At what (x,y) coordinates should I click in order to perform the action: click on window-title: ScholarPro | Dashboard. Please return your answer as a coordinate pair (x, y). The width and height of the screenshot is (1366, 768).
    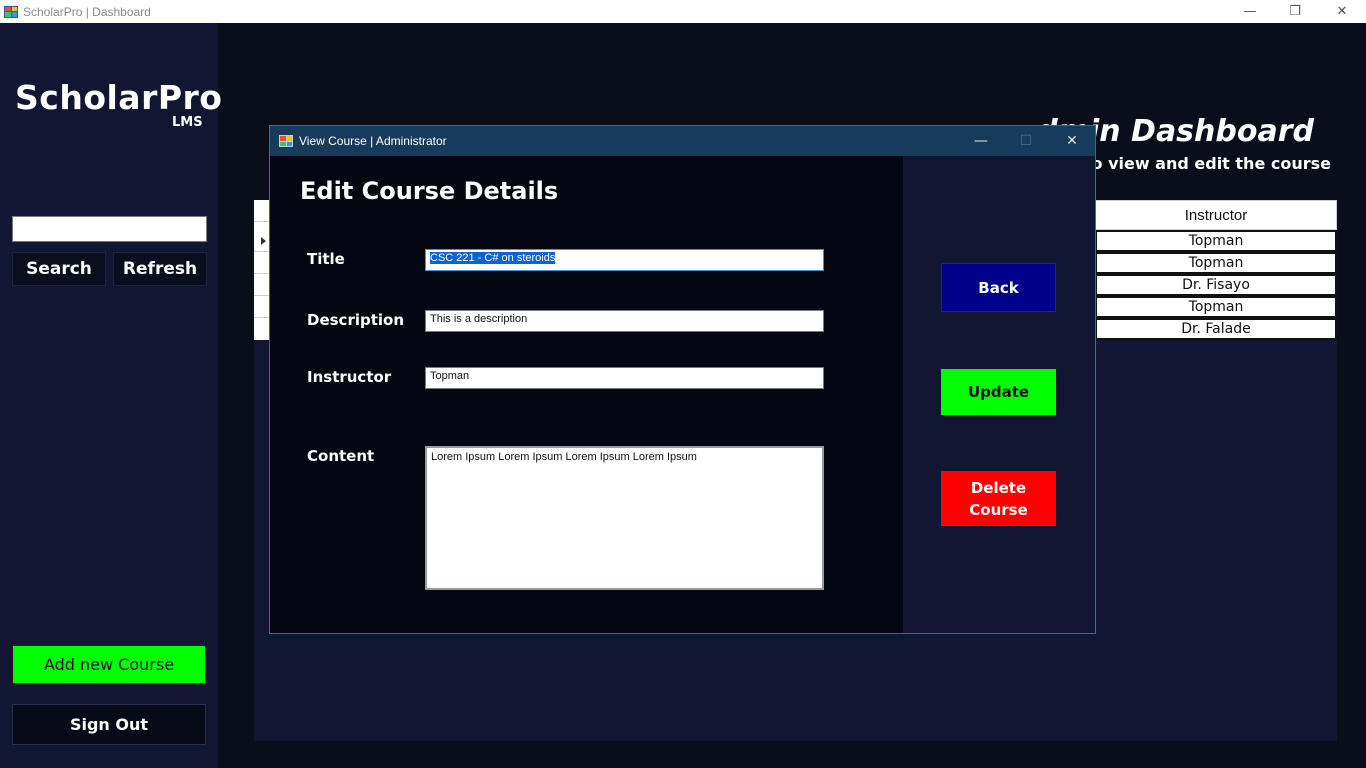
    Looking at the image, I should click on (87, 11).